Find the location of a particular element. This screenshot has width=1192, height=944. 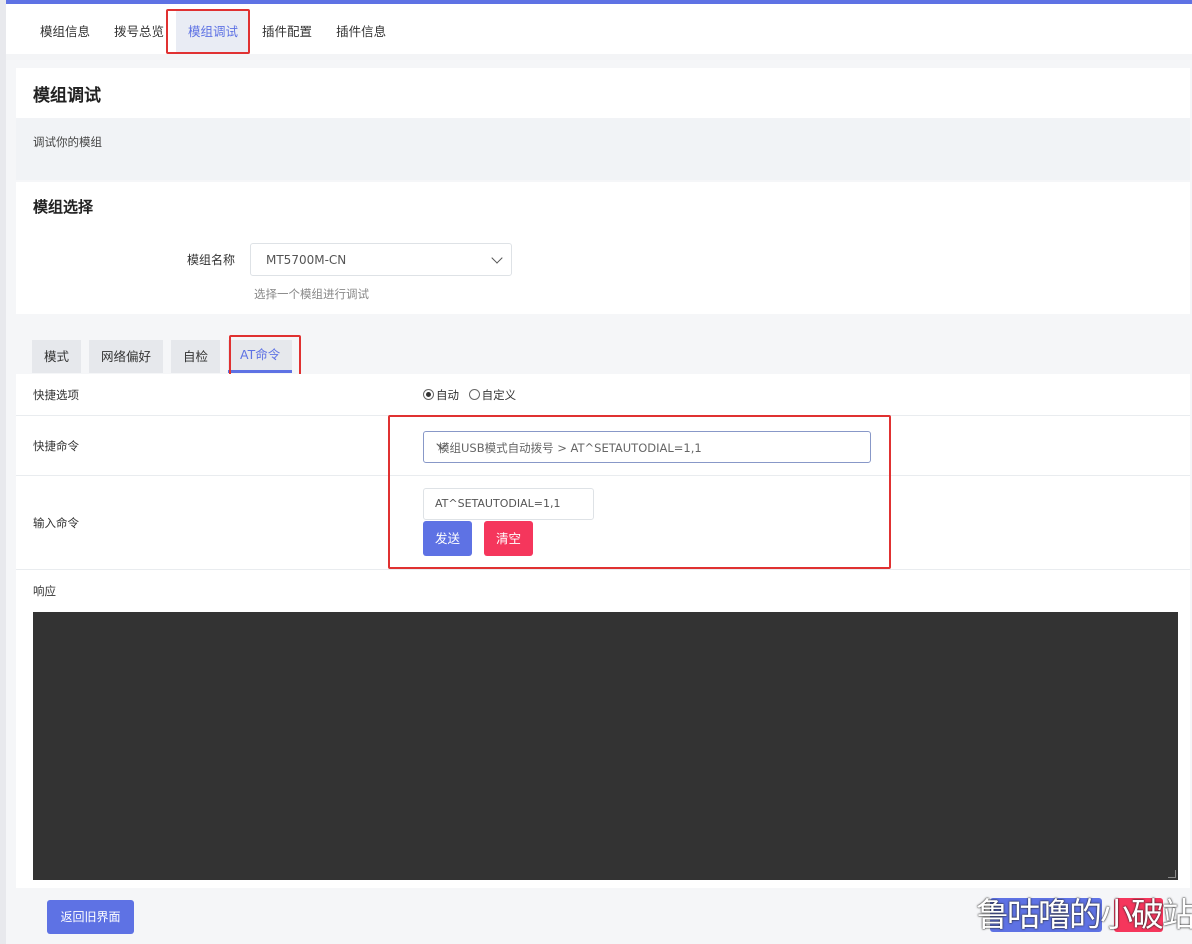

radio-unchecked-icon is located at coordinates (474, 394).